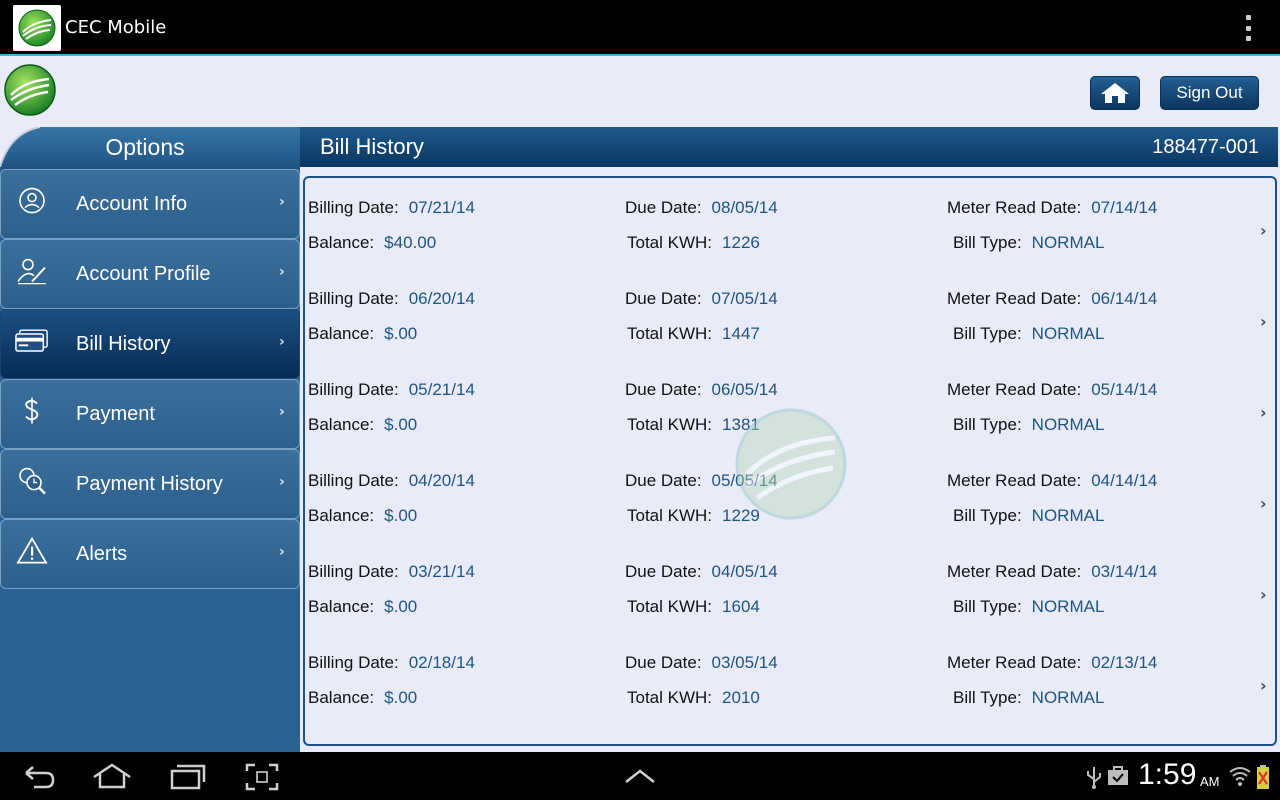 The height and width of the screenshot is (800, 1280). What do you see at coordinates (1115, 93) in the screenshot?
I see `home-button` at bounding box center [1115, 93].